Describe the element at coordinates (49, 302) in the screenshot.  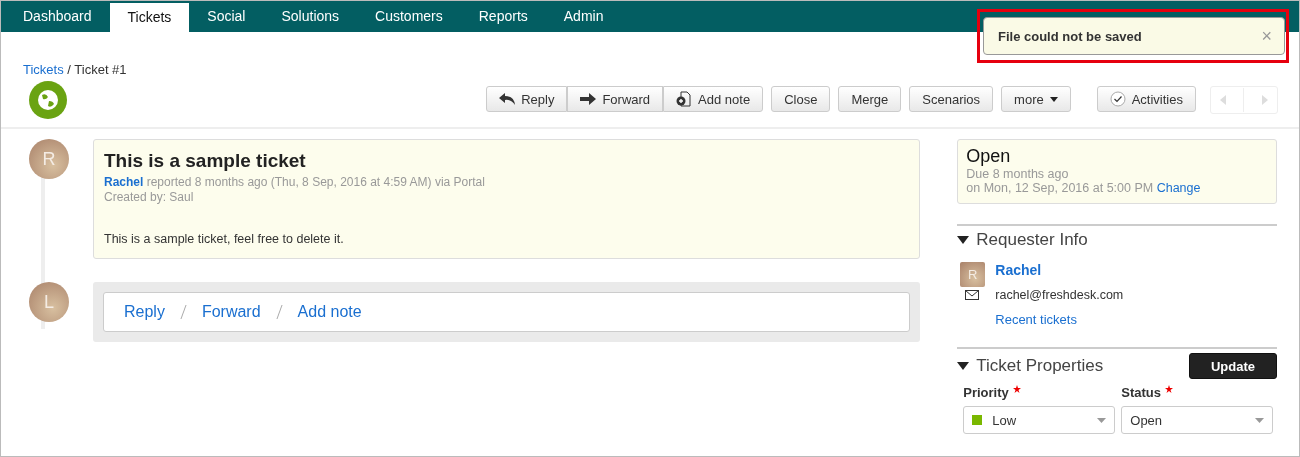
I see `avatar: L` at that location.